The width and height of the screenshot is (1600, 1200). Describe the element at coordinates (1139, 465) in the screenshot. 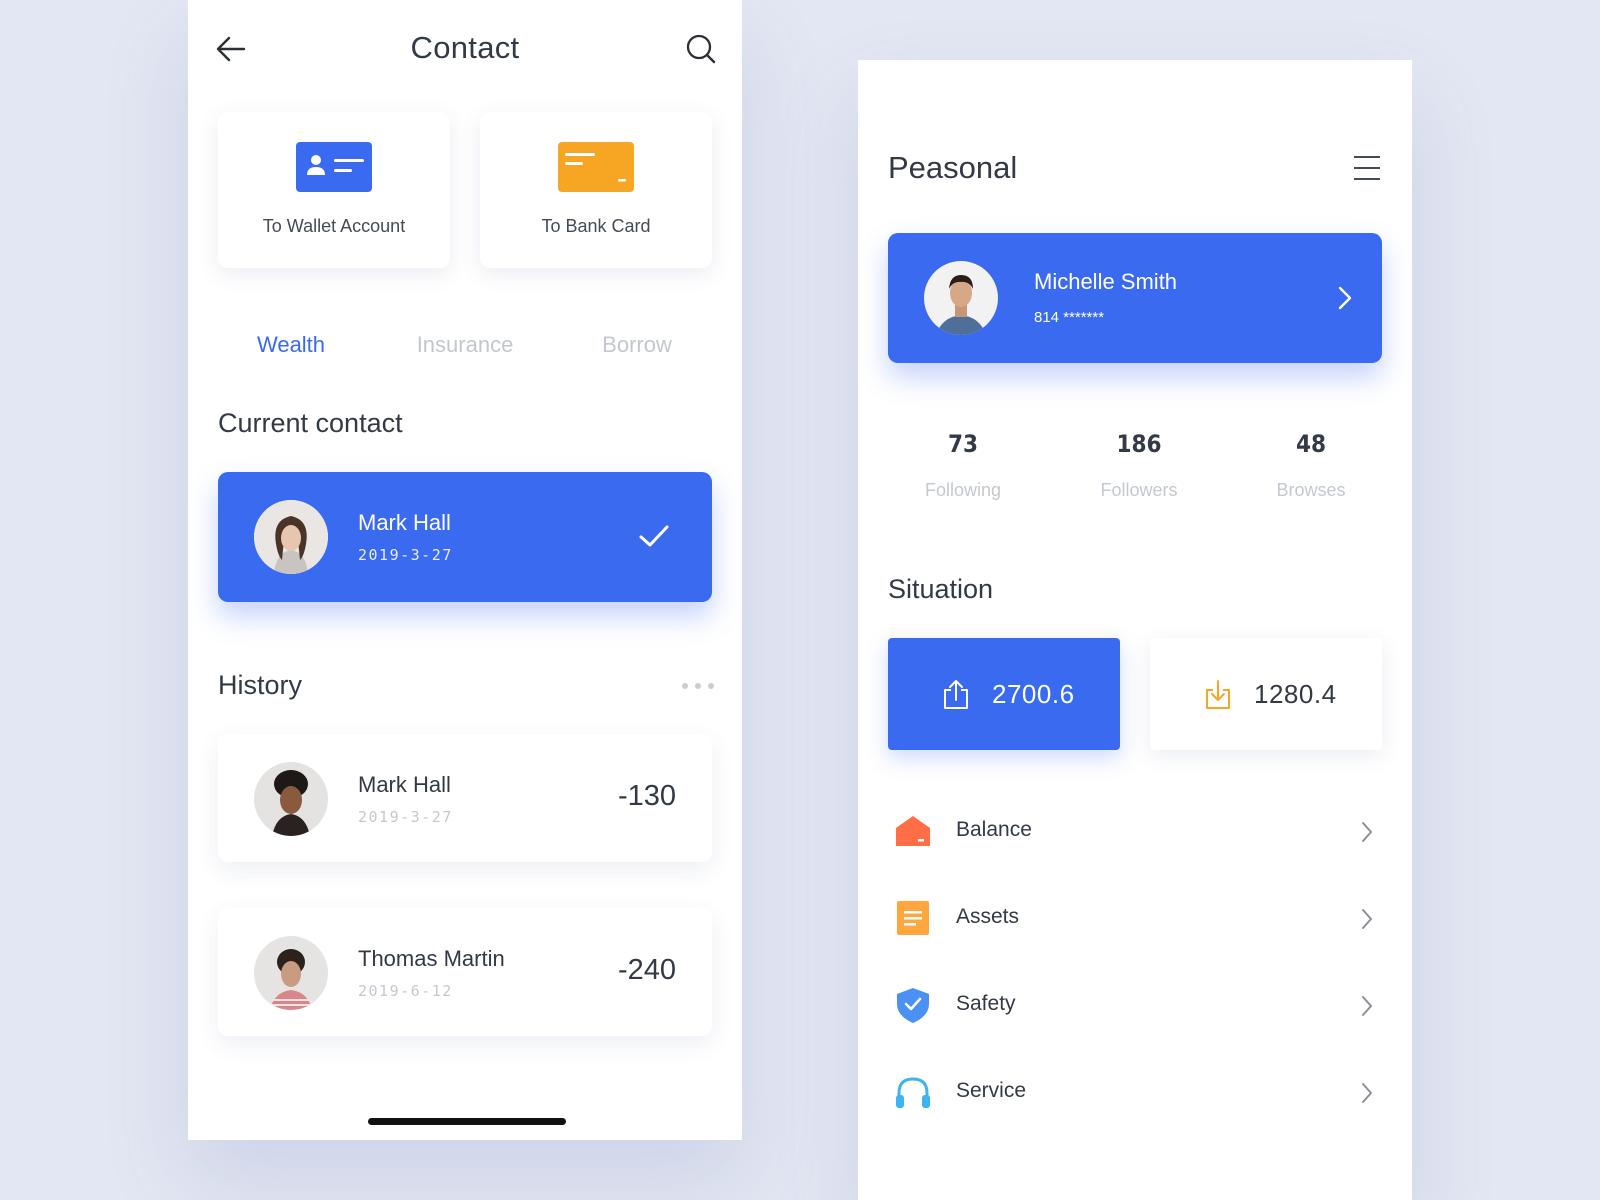

I see `stat-followers: 186 Followers` at that location.